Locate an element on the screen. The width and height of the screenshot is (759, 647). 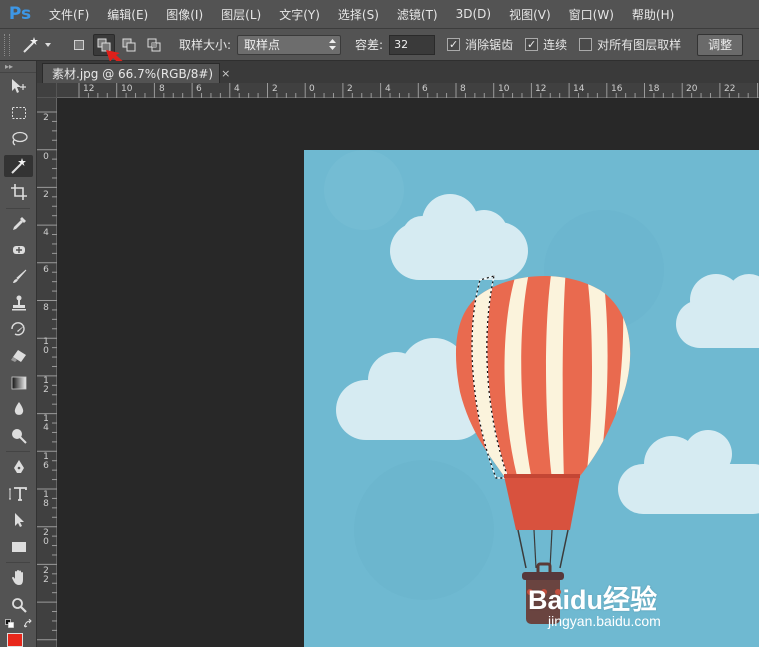
swap-colors-icon is located at coordinates (29, 624).